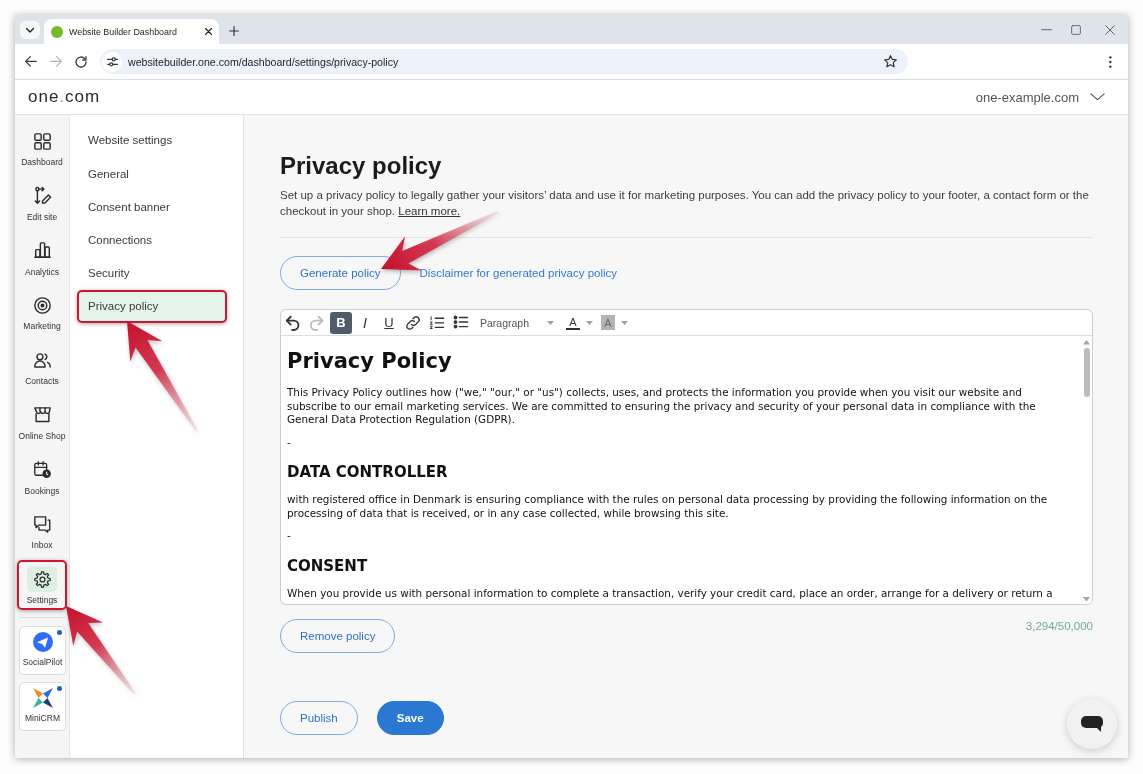  Describe the element at coordinates (42, 305) in the screenshot. I see `target-icon` at that location.